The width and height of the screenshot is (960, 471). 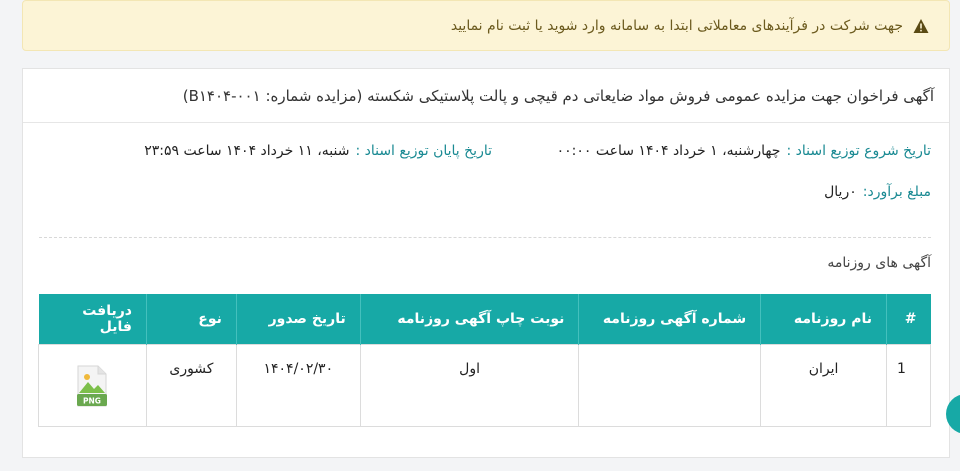 I want to click on col-ad-number: شماره آگهی روزنامه, so click(x=669, y=319).